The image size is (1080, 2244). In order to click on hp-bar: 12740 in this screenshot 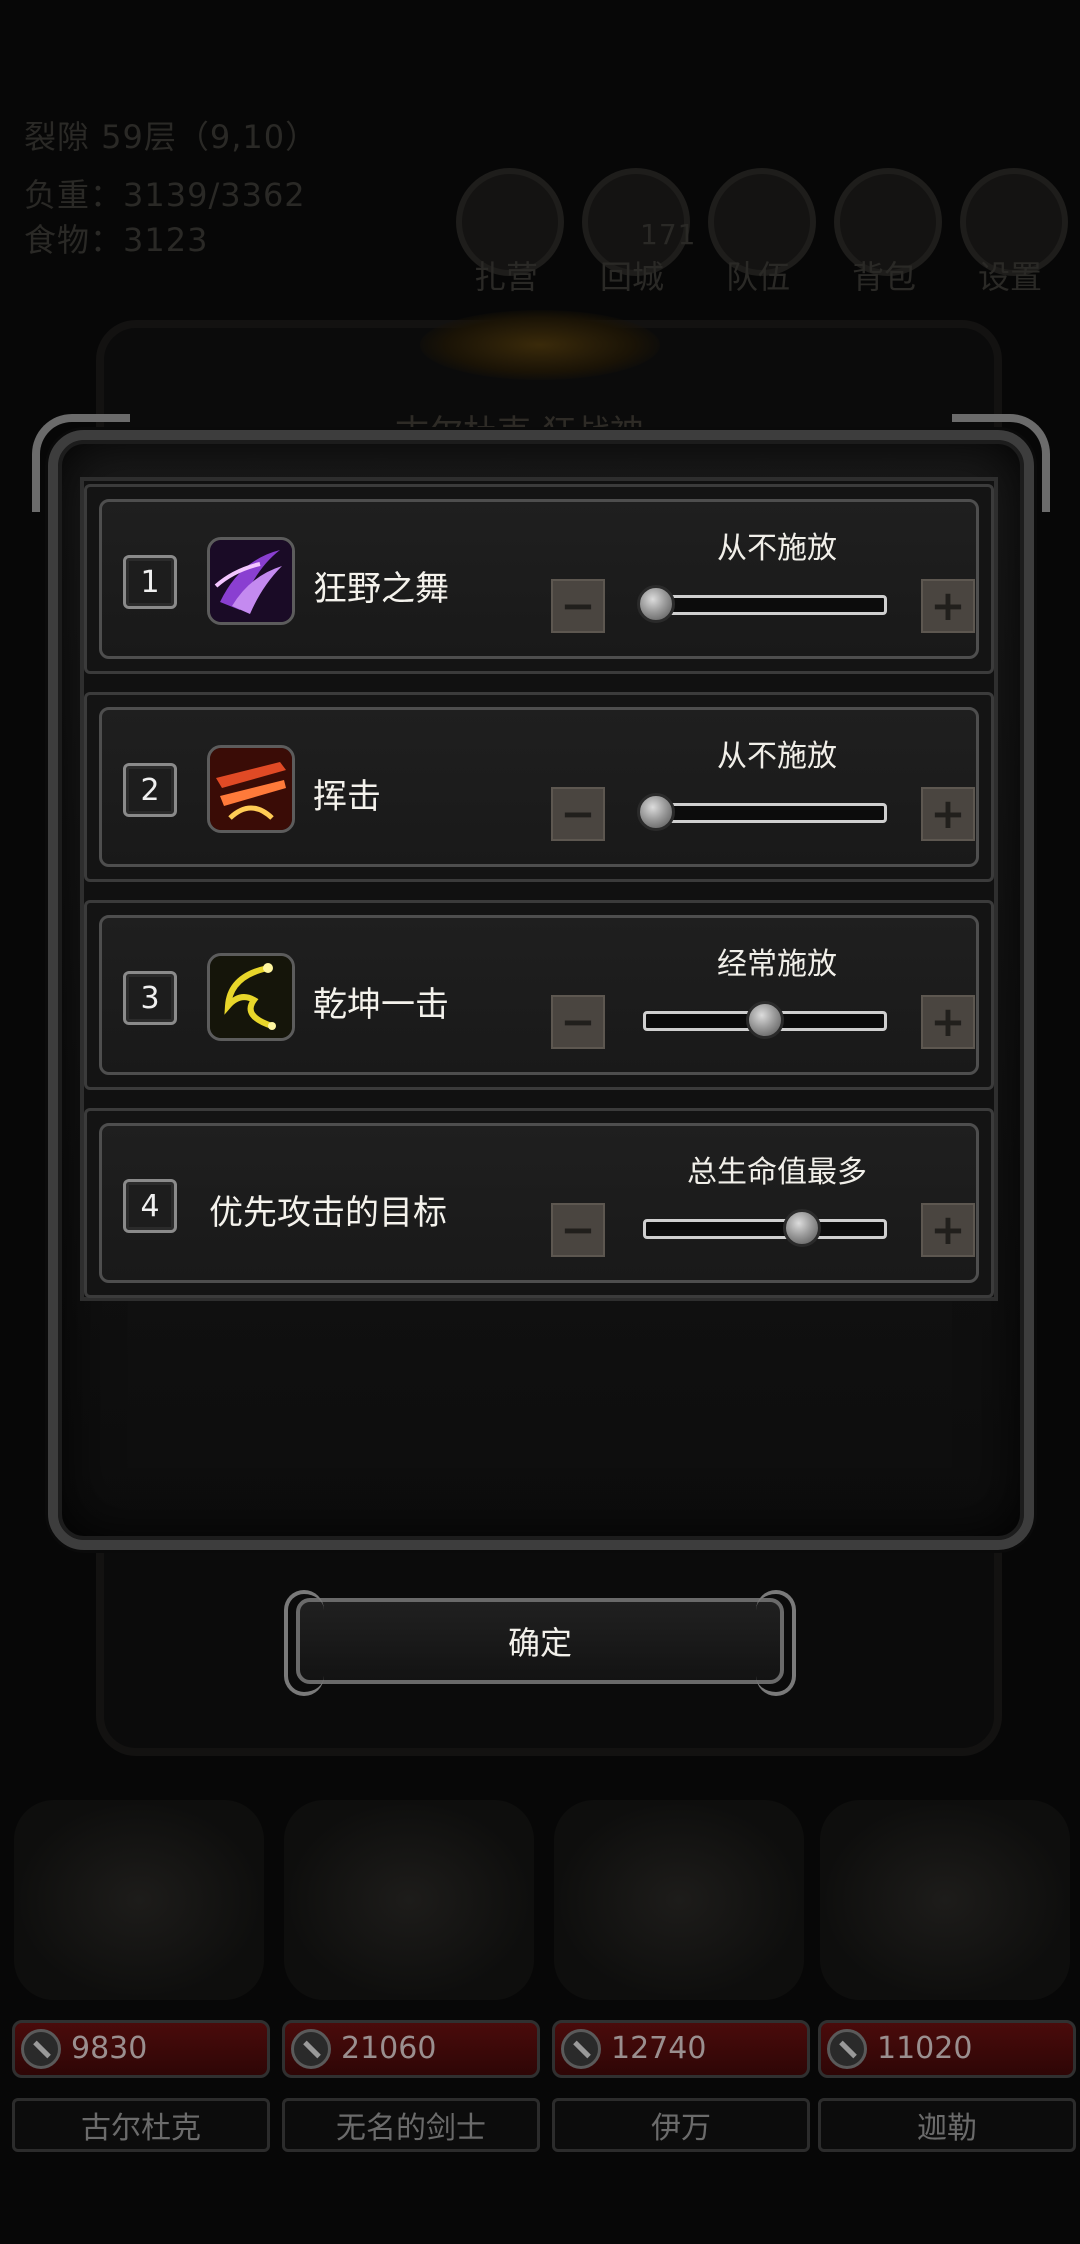, I will do `click(681, 2049)`.